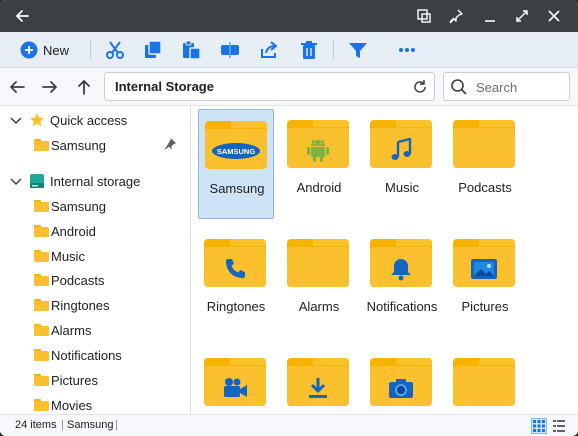 This screenshot has width=578, height=436. I want to click on list-view-icon, so click(559, 426).